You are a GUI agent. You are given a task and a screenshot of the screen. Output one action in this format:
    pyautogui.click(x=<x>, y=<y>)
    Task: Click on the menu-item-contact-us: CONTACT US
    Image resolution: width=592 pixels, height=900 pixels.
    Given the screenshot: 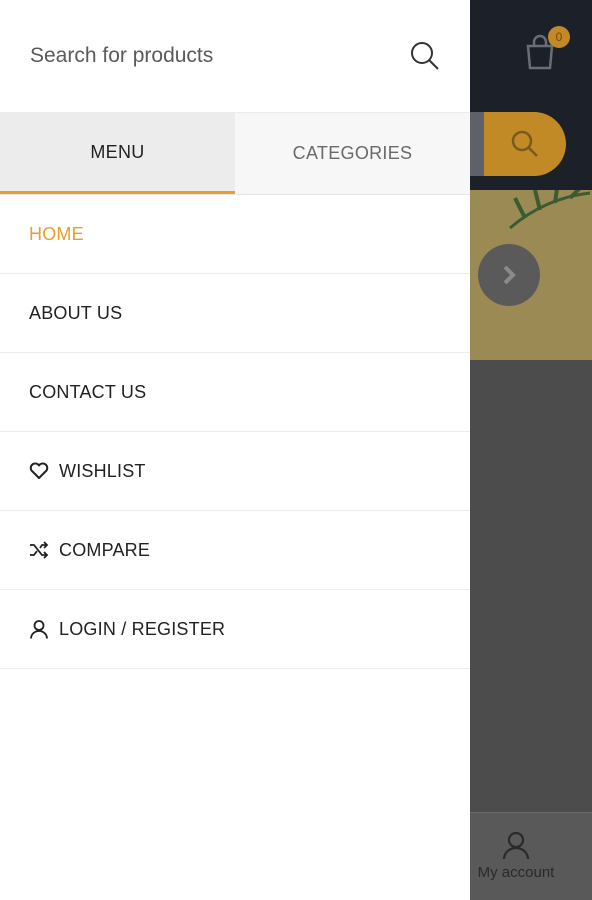 What is the action you would take?
    pyautogui.click(x=235, y=392)
    